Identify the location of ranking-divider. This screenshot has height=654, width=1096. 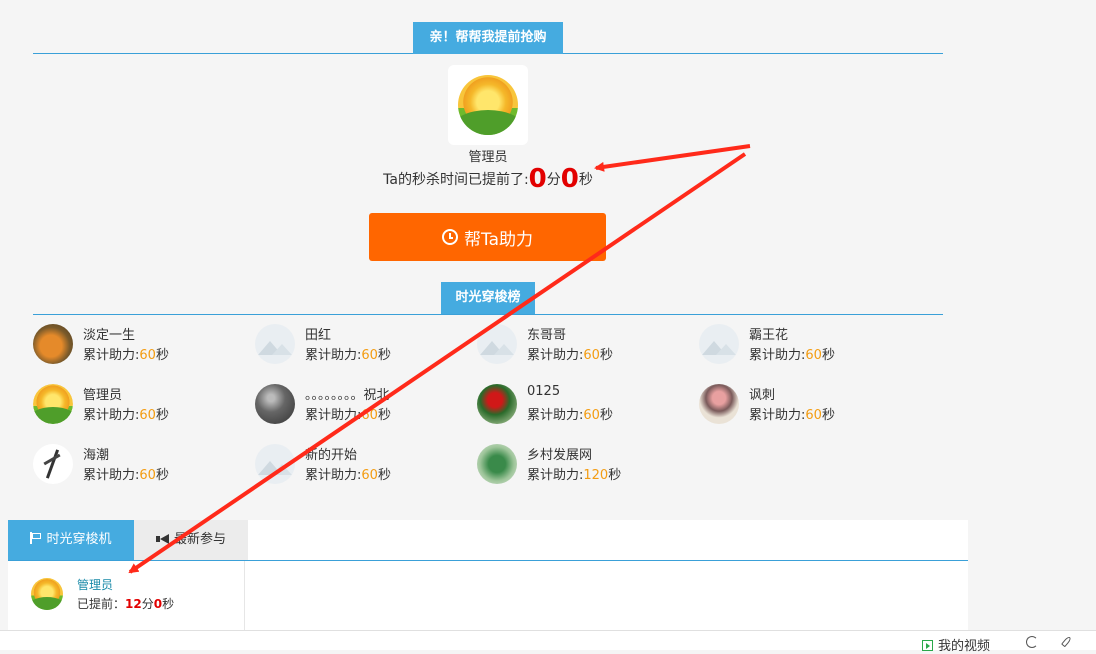
(488, 314).